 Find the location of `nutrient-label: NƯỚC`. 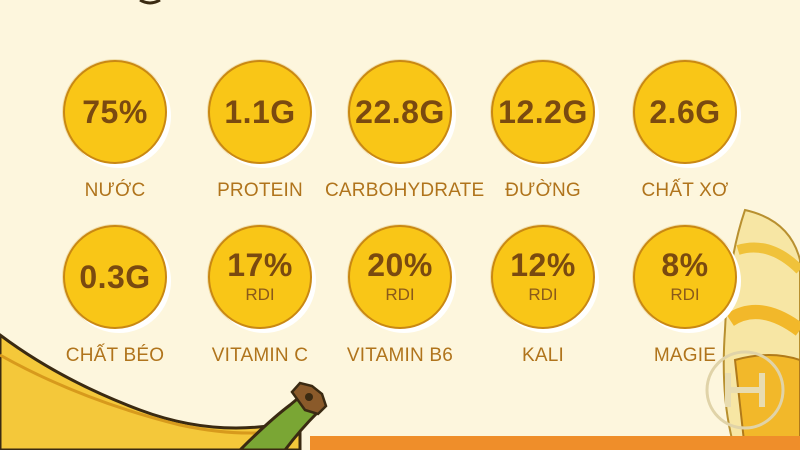

nutrient-label: NƯỚC is located at coordinates (115, 190).